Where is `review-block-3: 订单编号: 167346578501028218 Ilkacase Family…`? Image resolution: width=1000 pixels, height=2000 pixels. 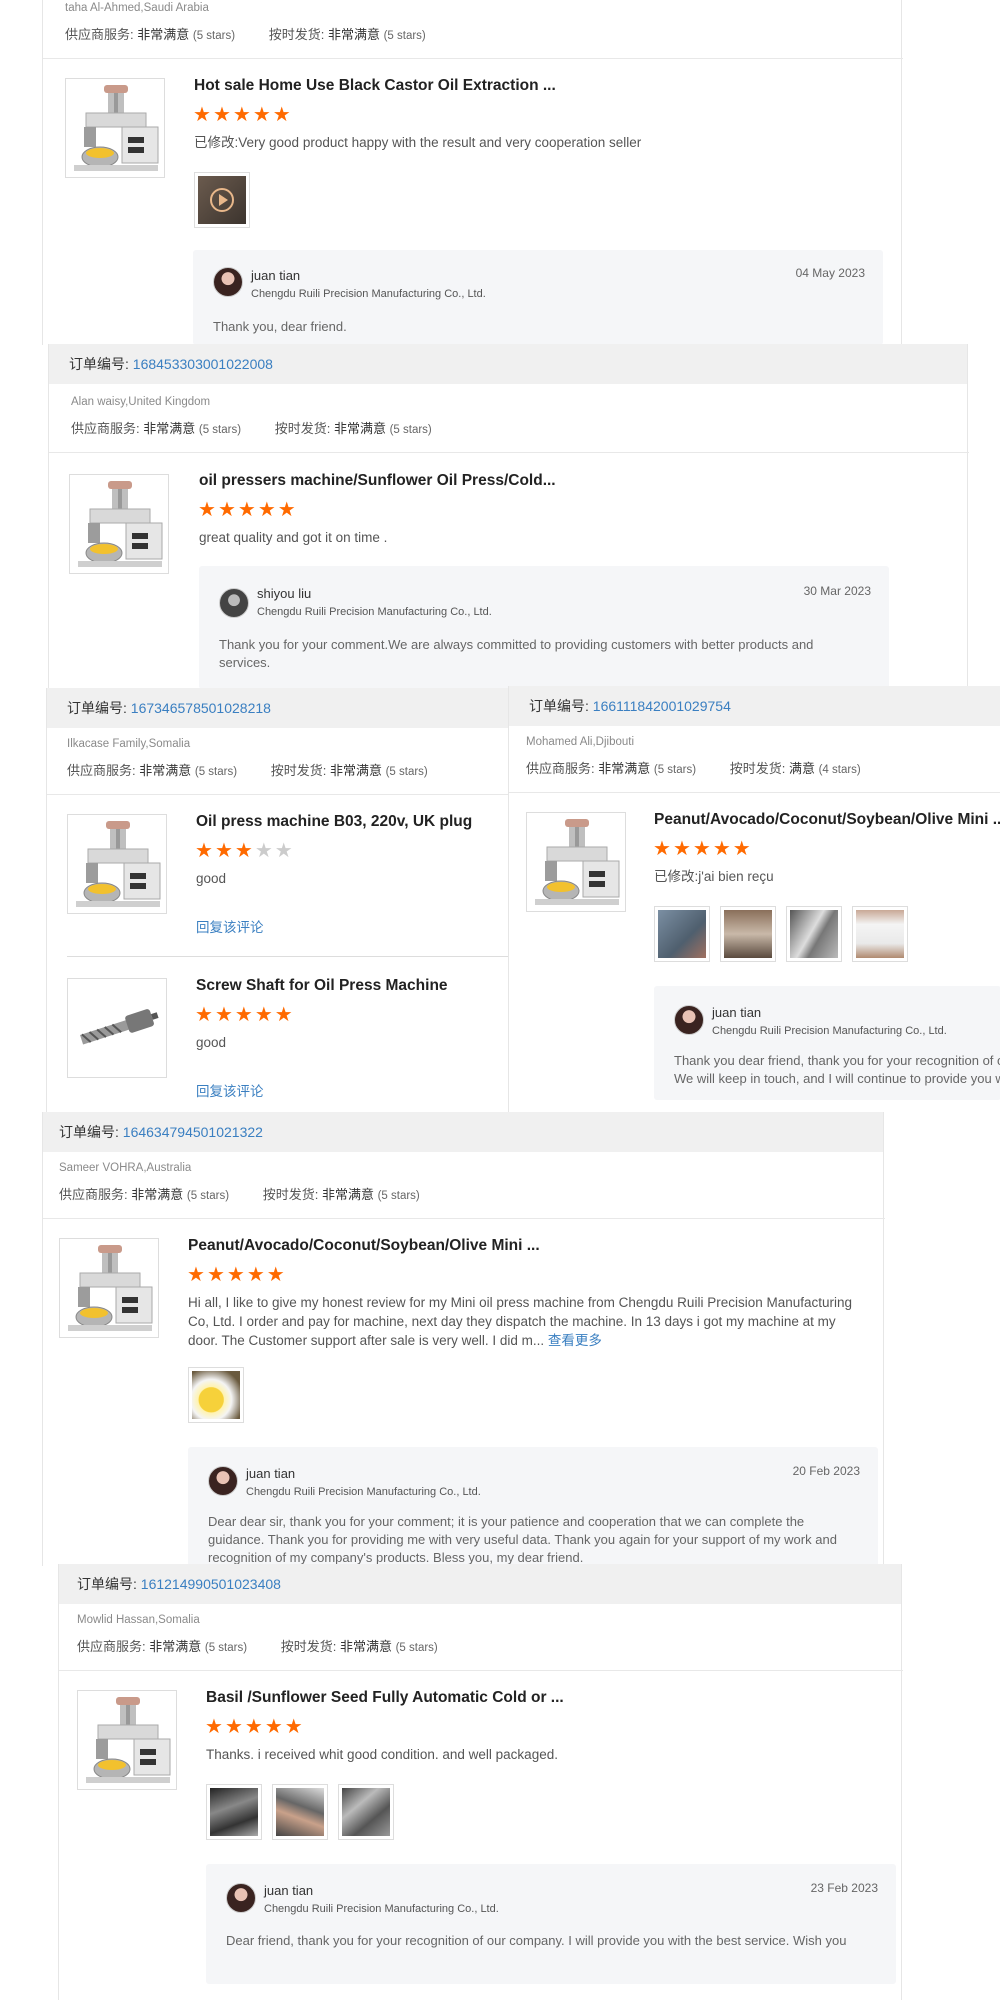
review-block-3: 订单编号: 167346578501028218 Ilkacase Family… is located at coordinates (279, 900).